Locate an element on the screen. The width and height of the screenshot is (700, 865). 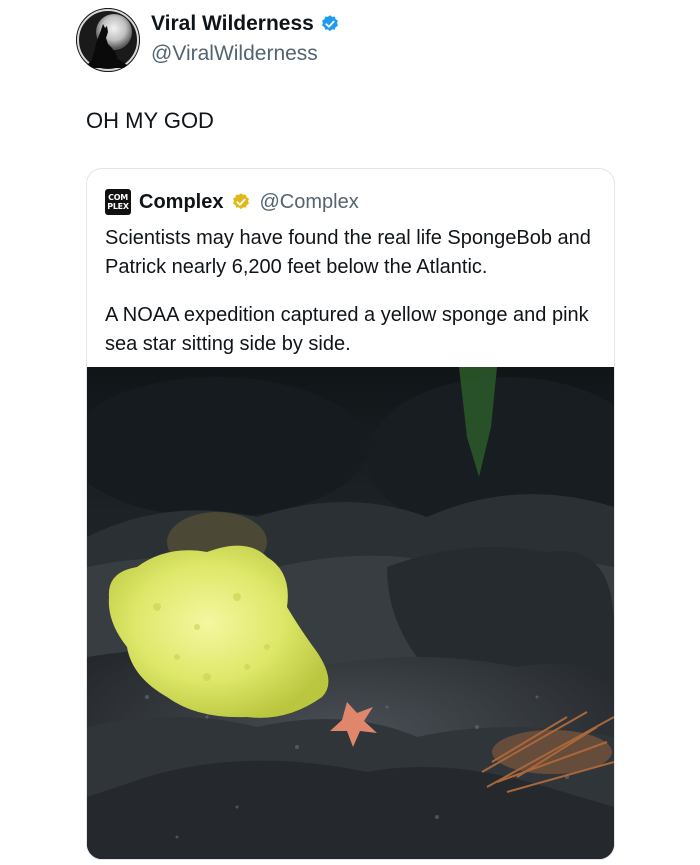
verified-badge-icon is located at coordinates (329, 23).